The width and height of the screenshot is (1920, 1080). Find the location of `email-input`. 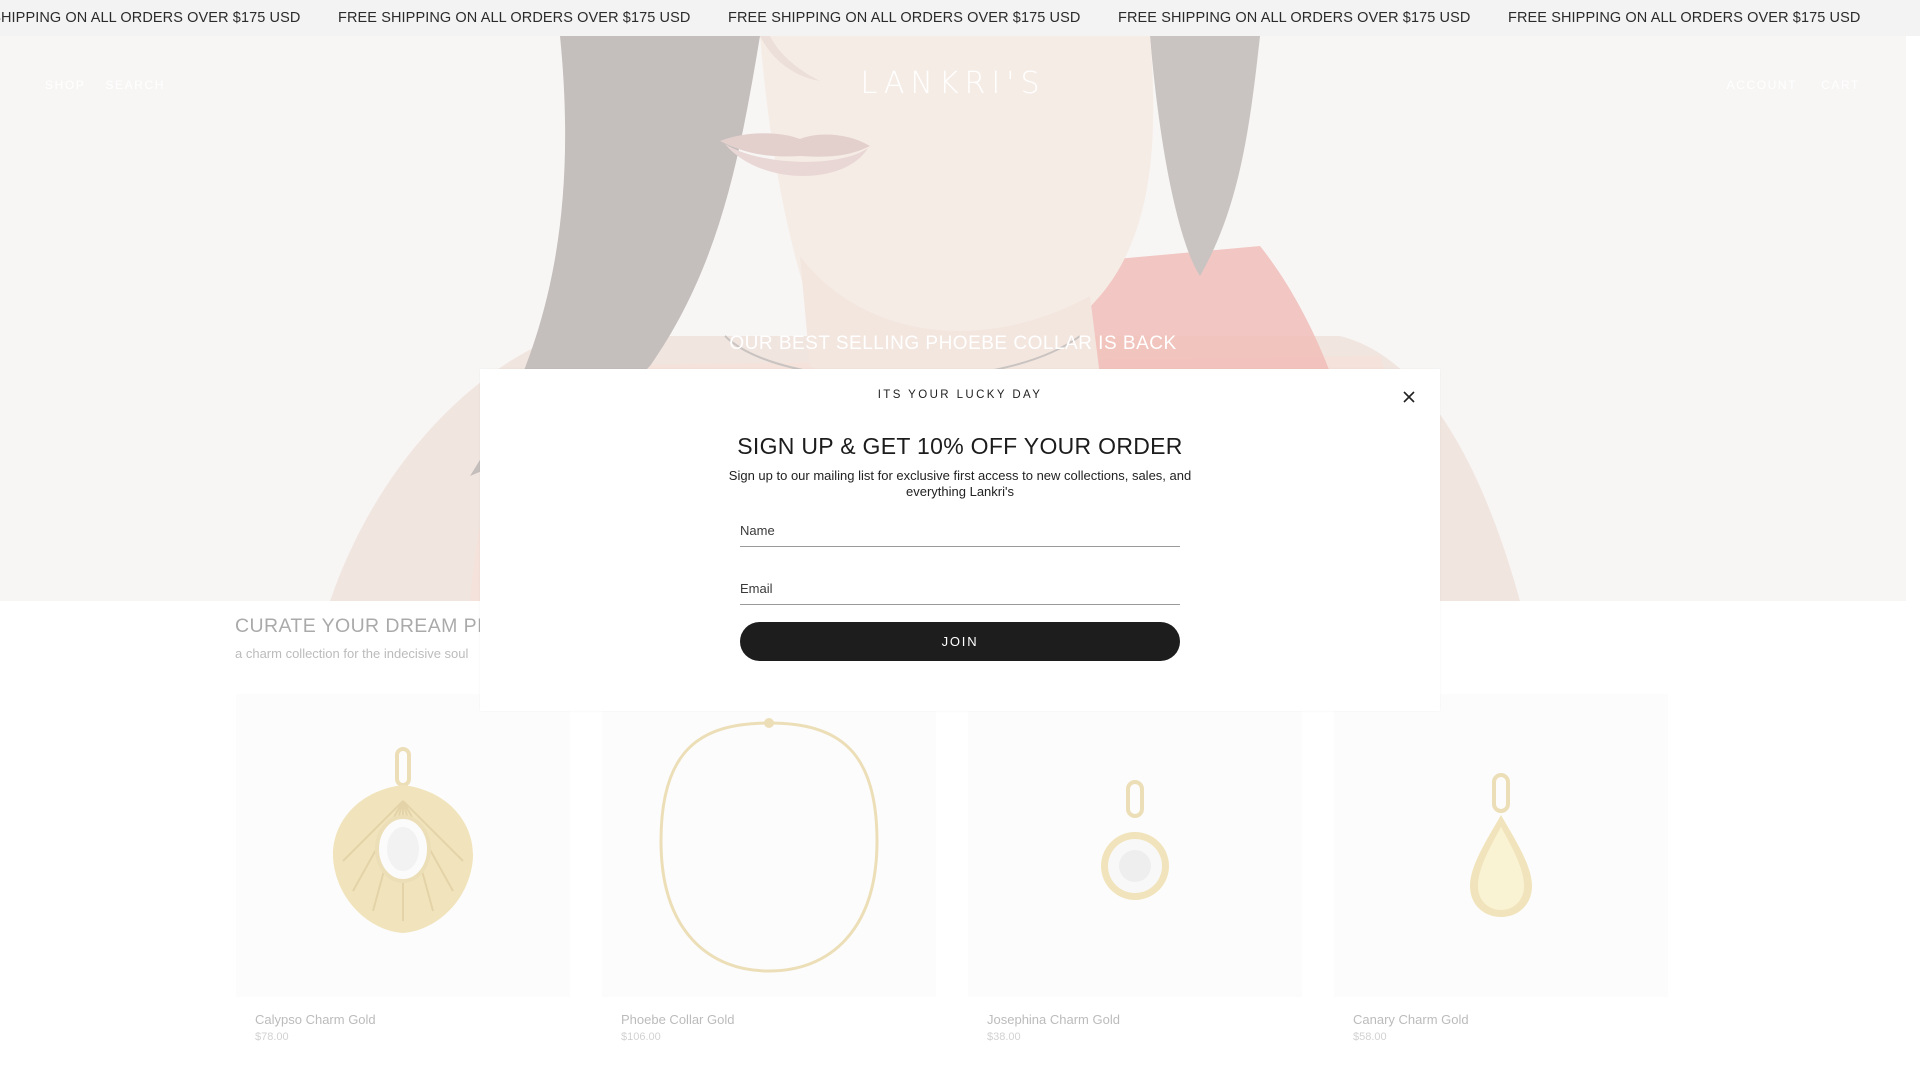

email-input is located at coordinates (960, 588).